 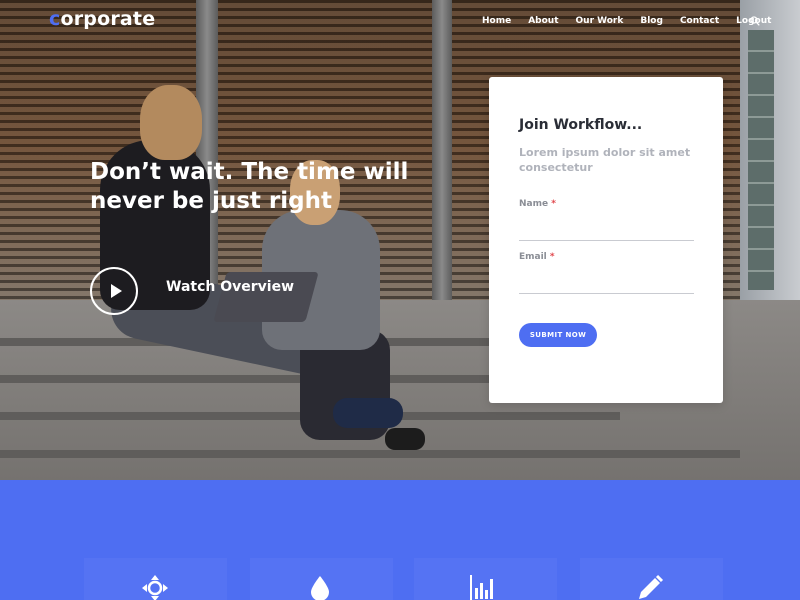 I want to click on logo-text: orporate, so click(x=108, y=19).